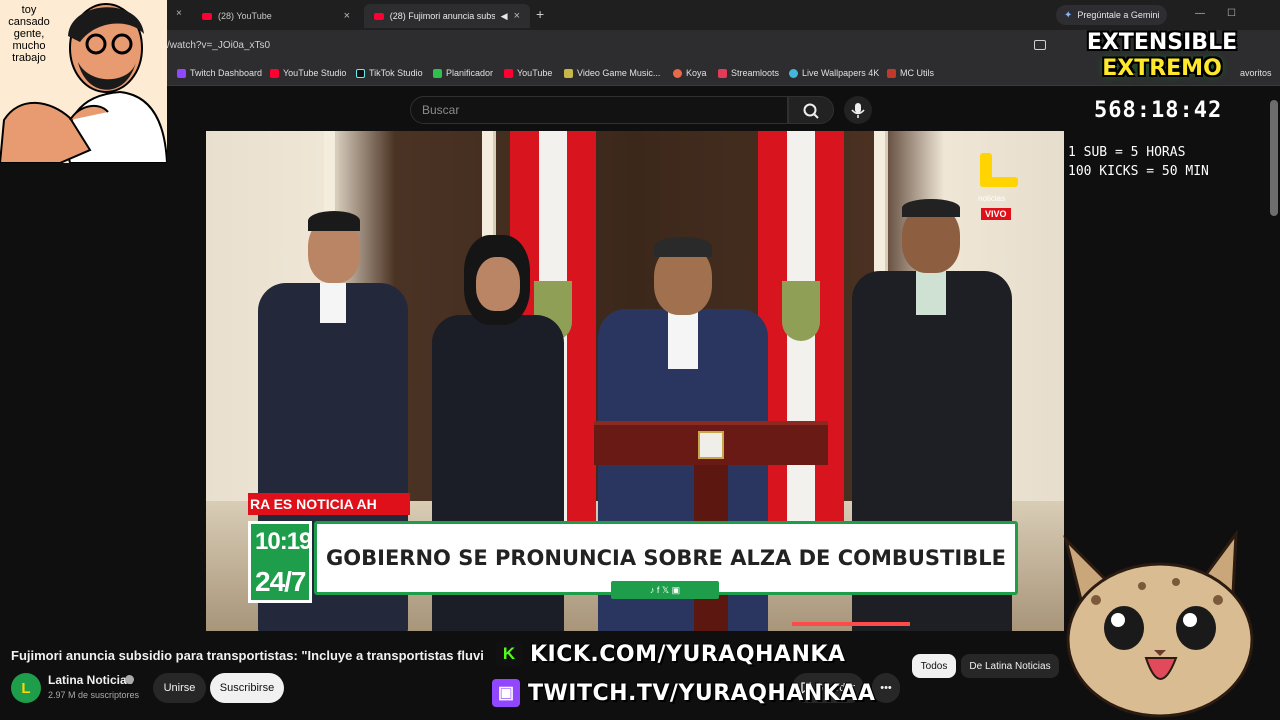  I want to click on subscribe-button: Suscribirse, so click(247, 688).